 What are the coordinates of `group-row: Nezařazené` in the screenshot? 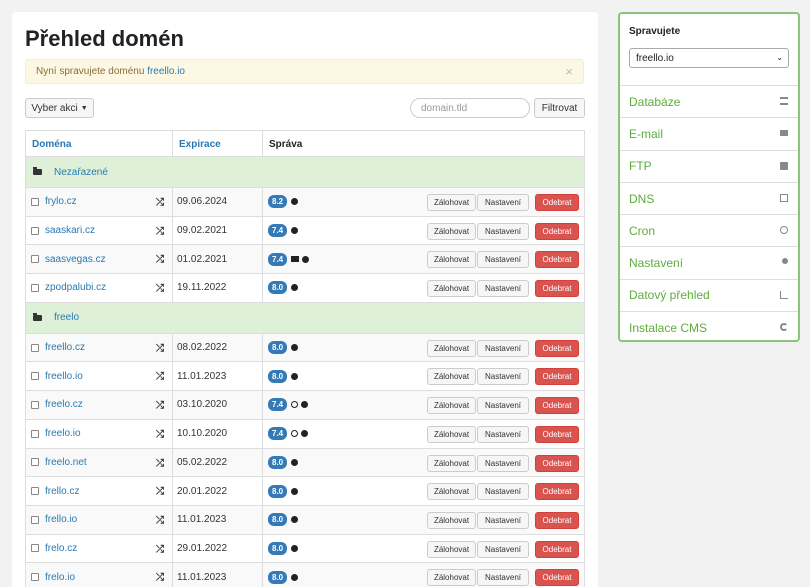 It's located at (305, 172).